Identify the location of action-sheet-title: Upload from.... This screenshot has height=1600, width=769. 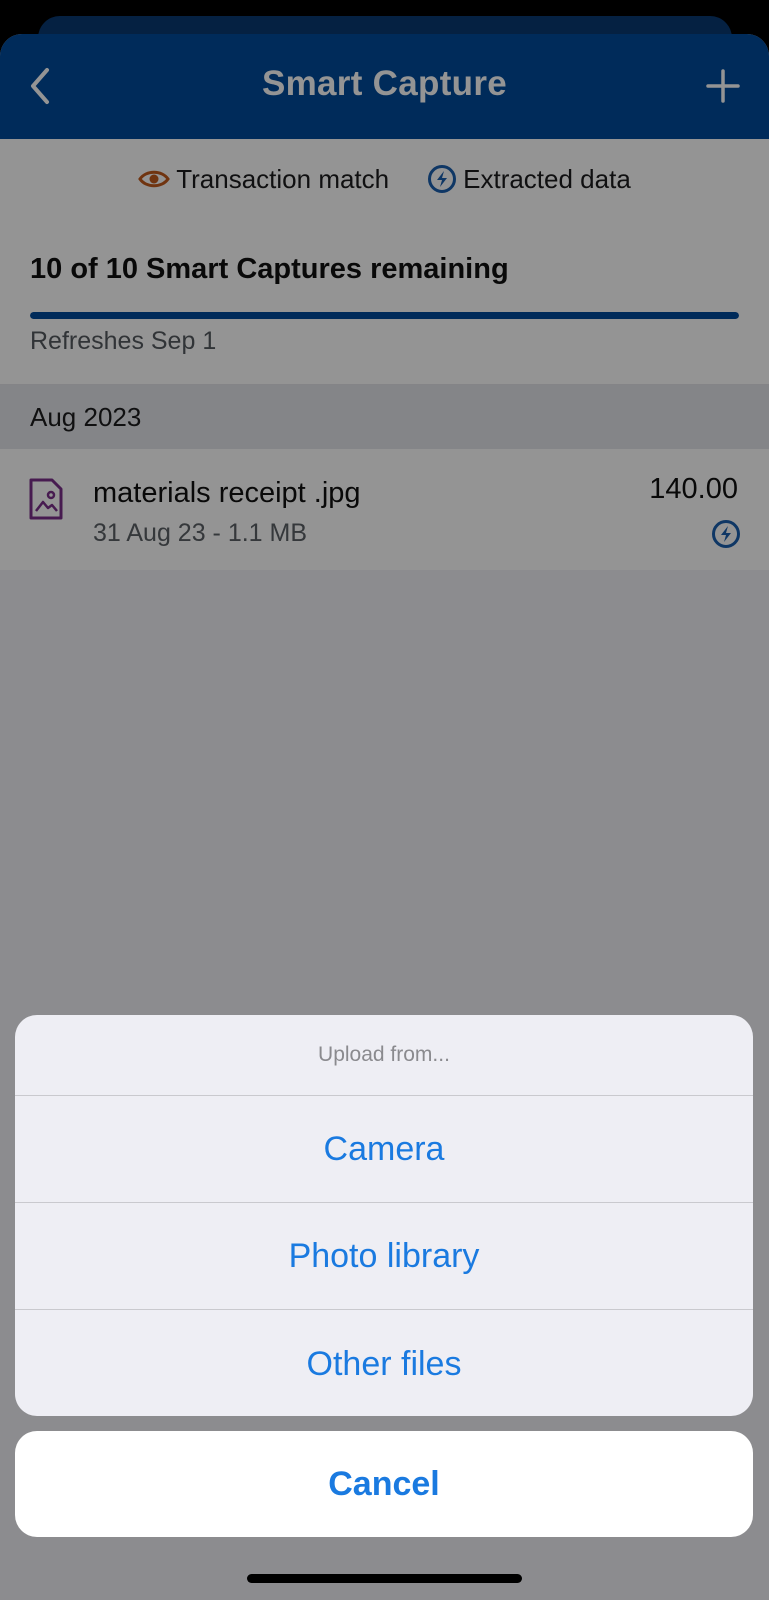
(384, 1055).